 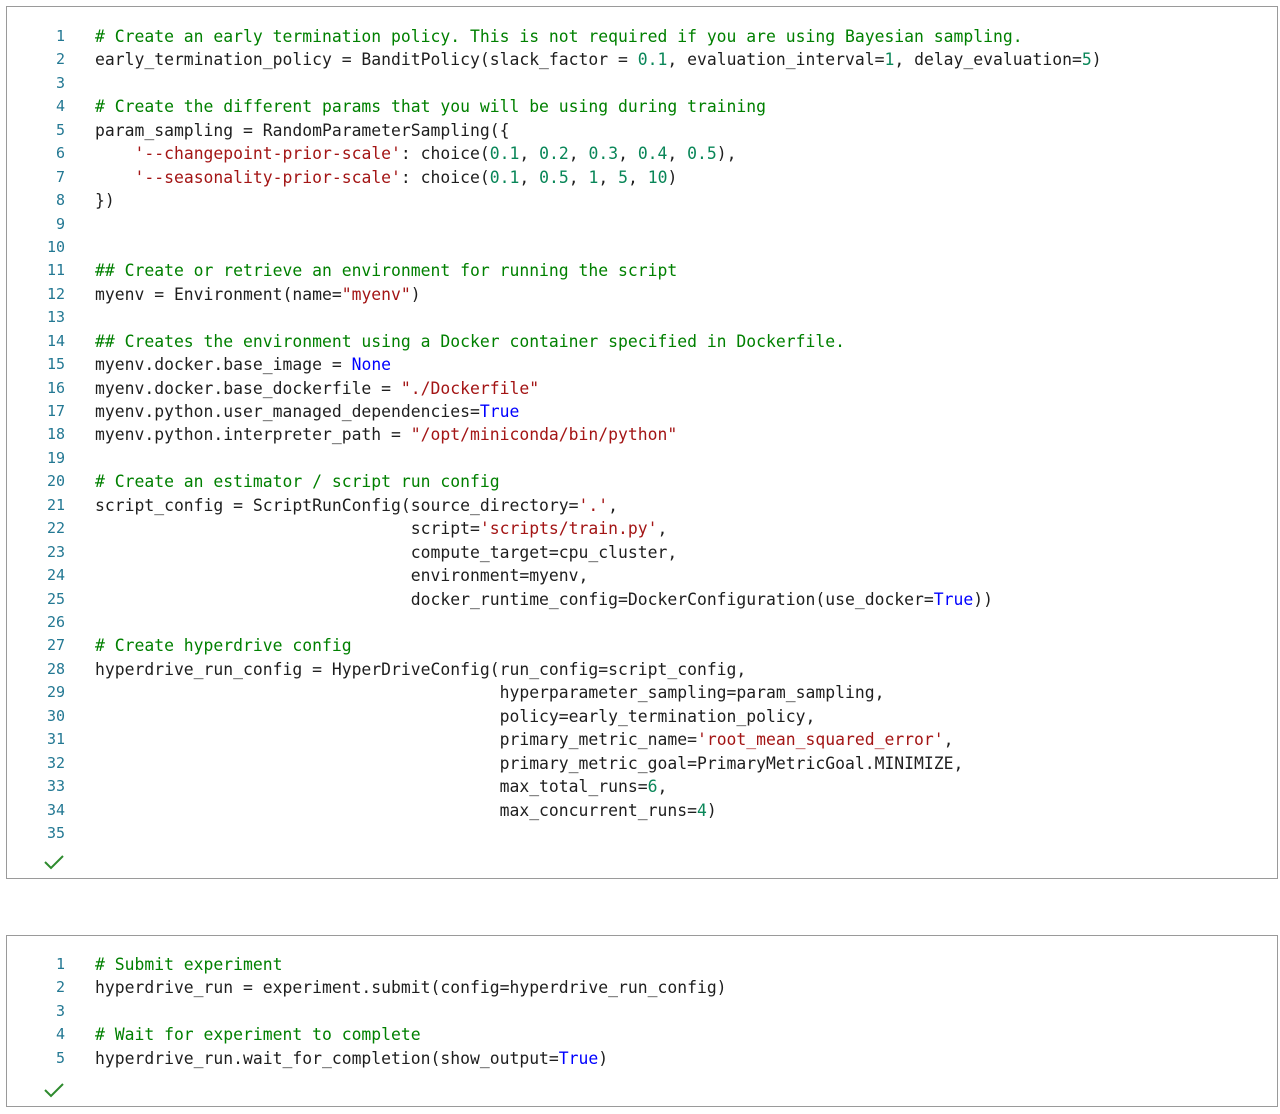 I want to click on code-text: max_concurrent_runs=4), so click(x=406, y=810).